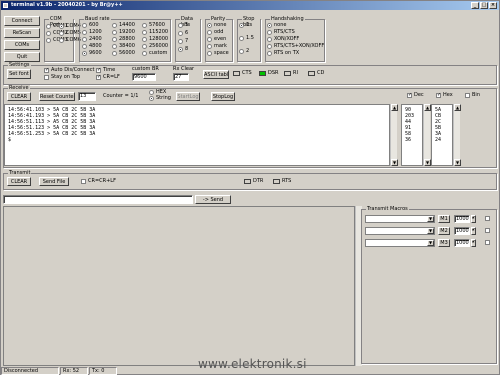 The height and width of the screenshot is (375, 500). I want to click on time-checkbox: ✓, so click(98, 70).